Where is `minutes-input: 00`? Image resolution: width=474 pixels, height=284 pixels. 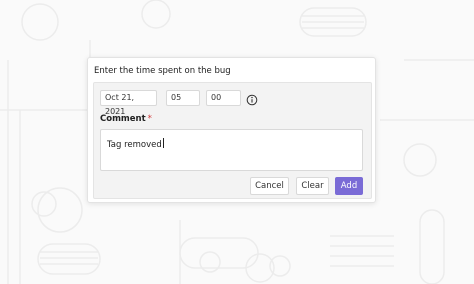
minutes-input: 00 is located at coordinates (223, 98).